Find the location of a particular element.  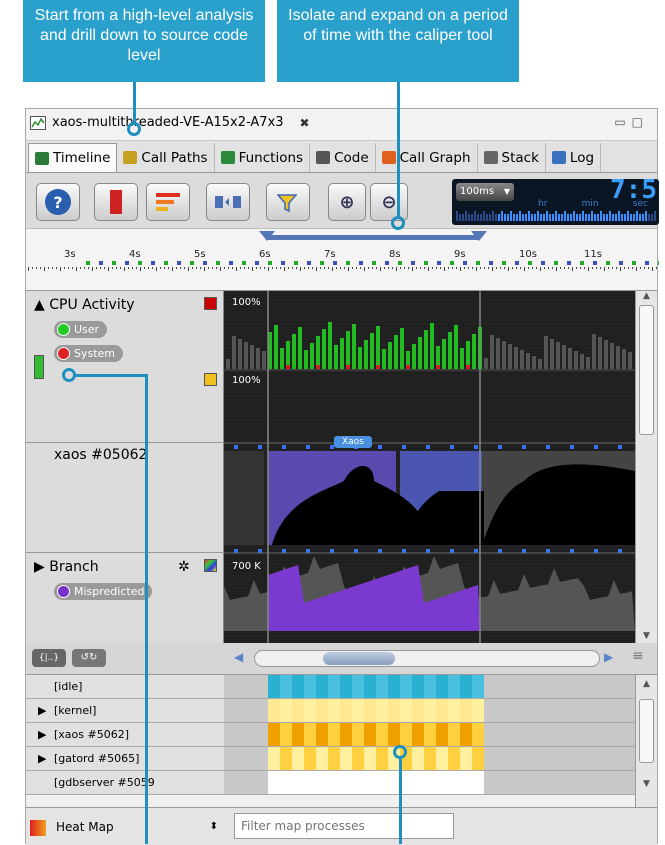

gear-icon: ✲ is located at coordinates (184, 567).